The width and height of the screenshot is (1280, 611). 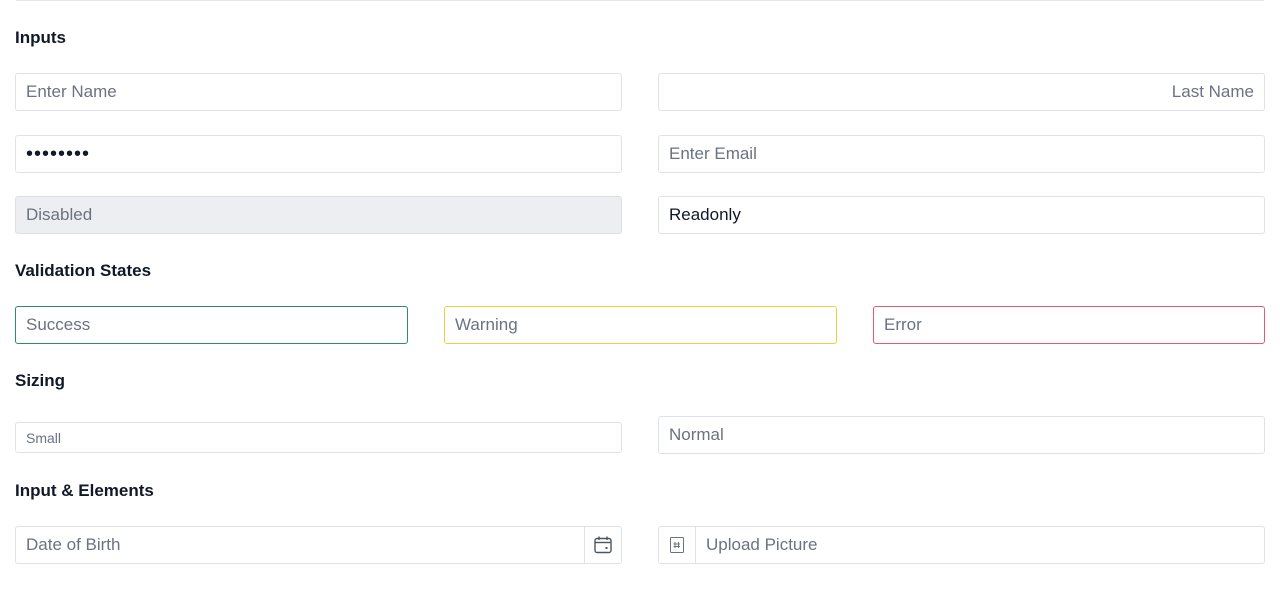 I want to click on readonly-input, so click(x=961, y=215).